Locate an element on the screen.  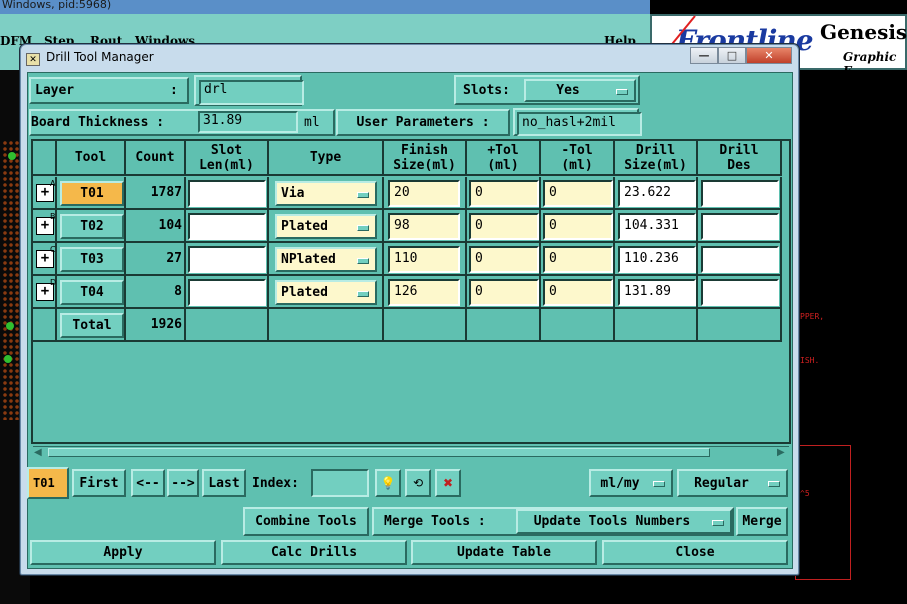
total-count: 1926 is located at coordinates (166, 324).